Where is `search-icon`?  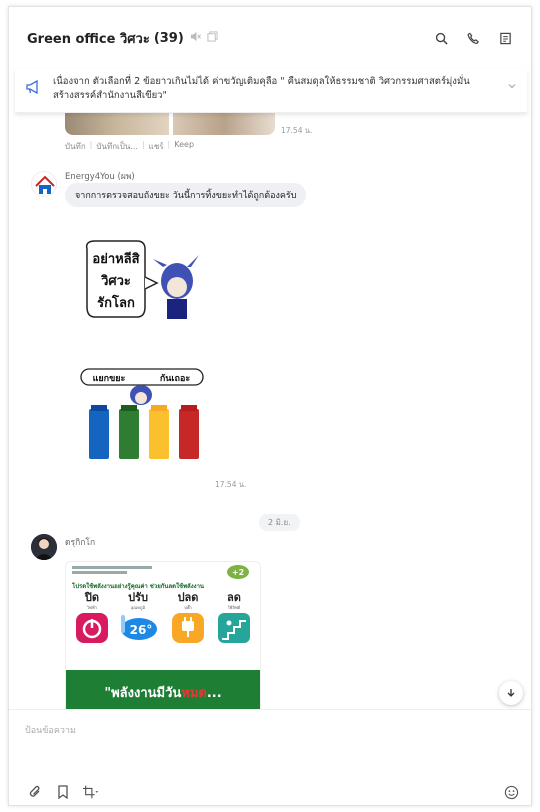 search-icon is located at coordinates (441, 38).